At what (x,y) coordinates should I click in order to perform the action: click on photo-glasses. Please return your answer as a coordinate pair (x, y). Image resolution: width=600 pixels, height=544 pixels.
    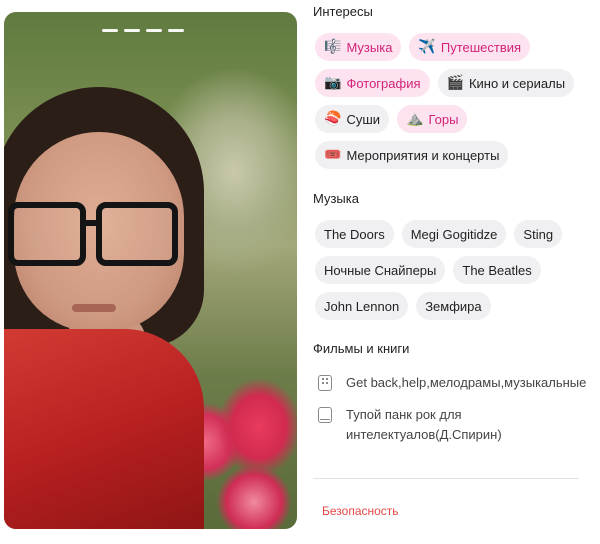
    Looking at the image, I should click on (96, 234).